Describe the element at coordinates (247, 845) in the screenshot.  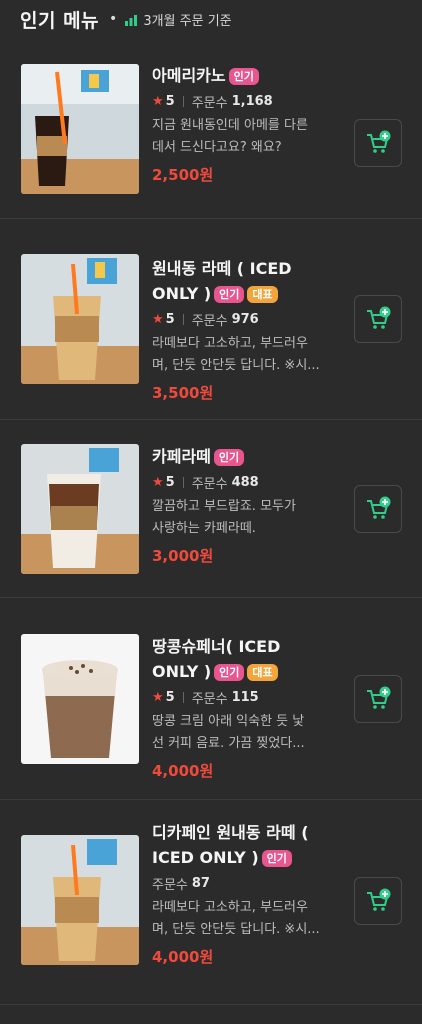
I see `item-name: 디카페인 원내동 라떼 (ICED ONLY ) 인기` at that location.